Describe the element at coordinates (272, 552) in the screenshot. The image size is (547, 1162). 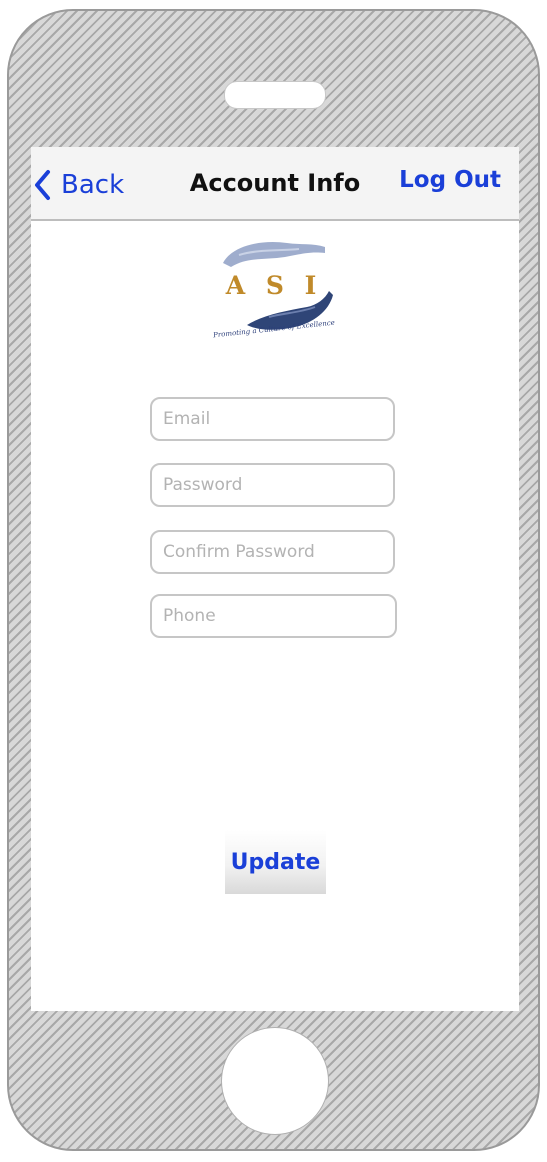
I see `confirm-password-field` at that location.